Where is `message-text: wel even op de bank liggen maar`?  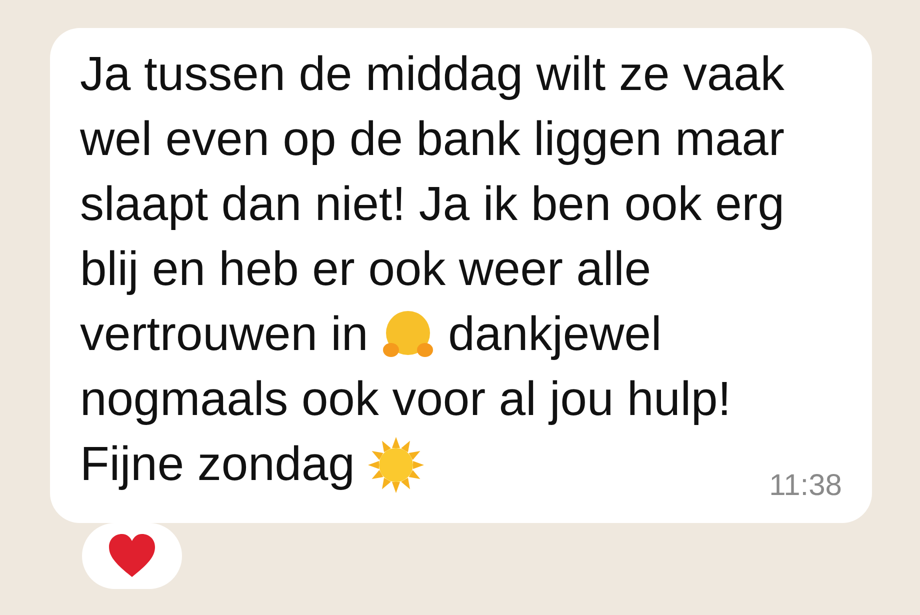 message-text: wel even op de bank liggen maar is located at coordinates (432, 139).